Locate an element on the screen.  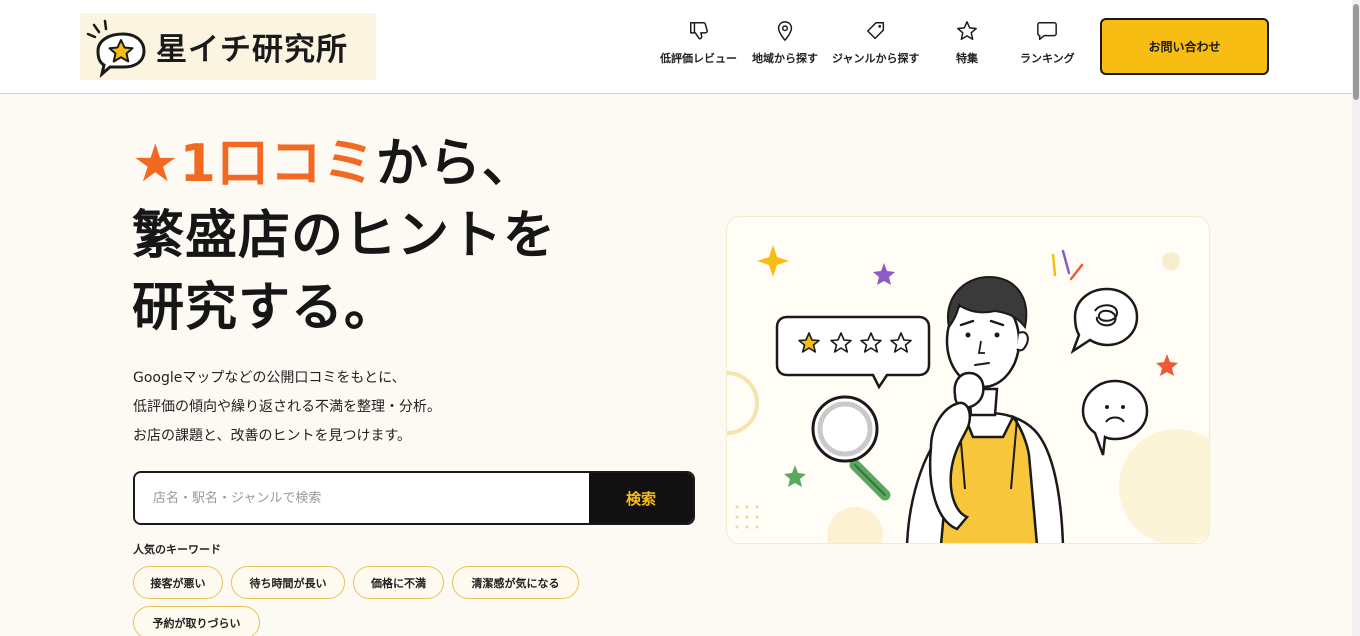
logo-text: 星イチ研究所 is located at coordinates (252, 50).